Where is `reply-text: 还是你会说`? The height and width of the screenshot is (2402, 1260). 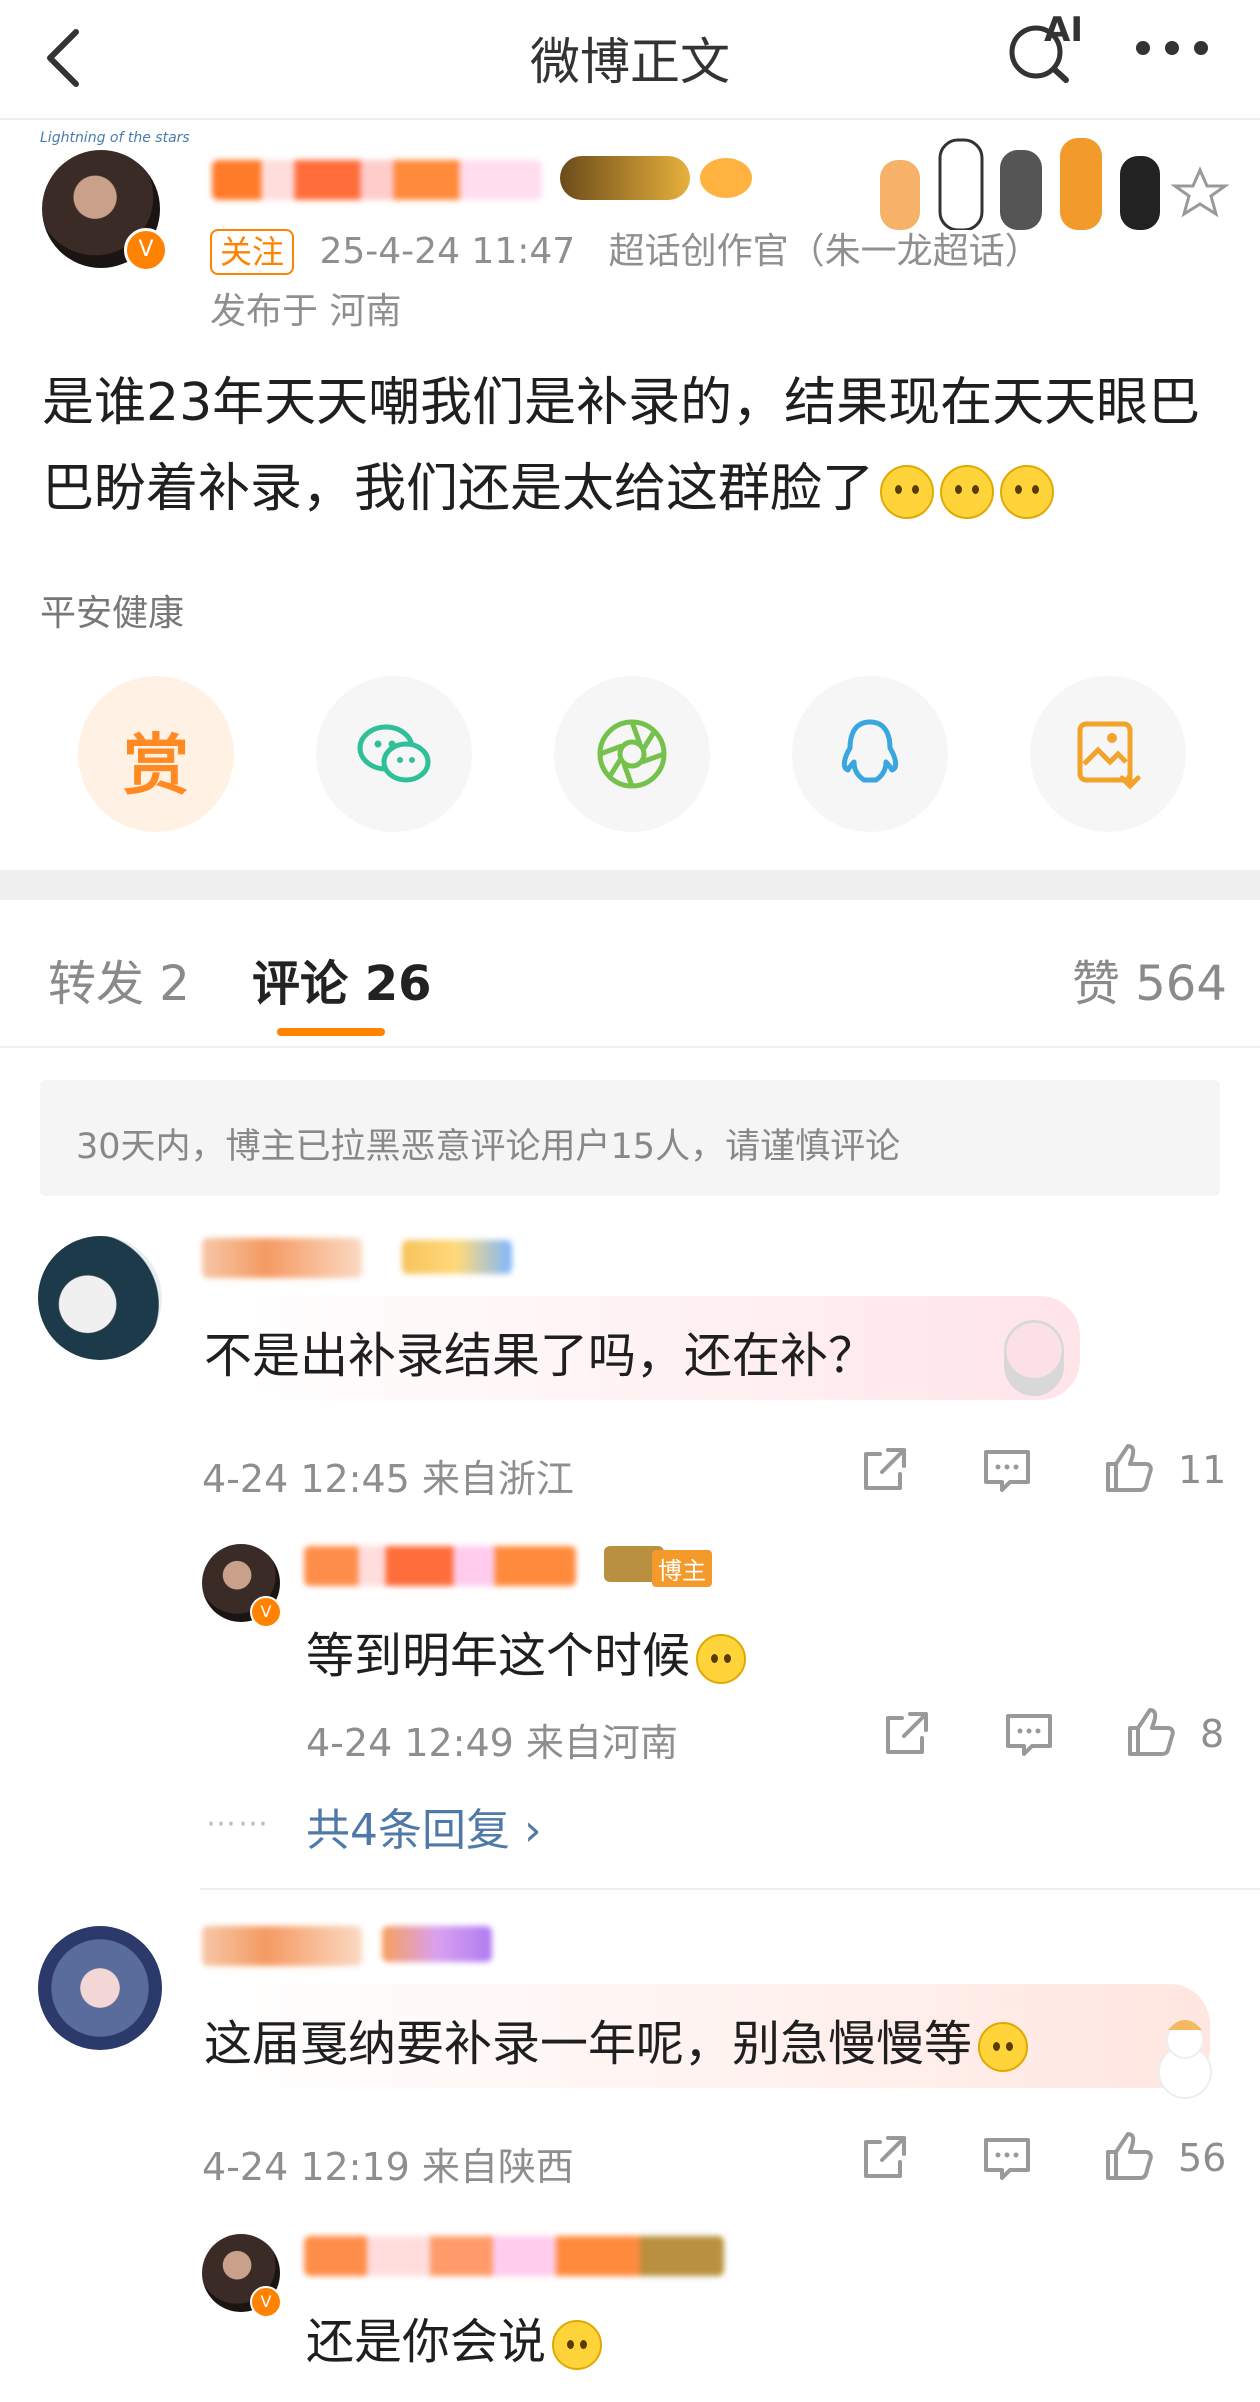 reply-text: 还是你会说 is located at coordinates (454, 2337).